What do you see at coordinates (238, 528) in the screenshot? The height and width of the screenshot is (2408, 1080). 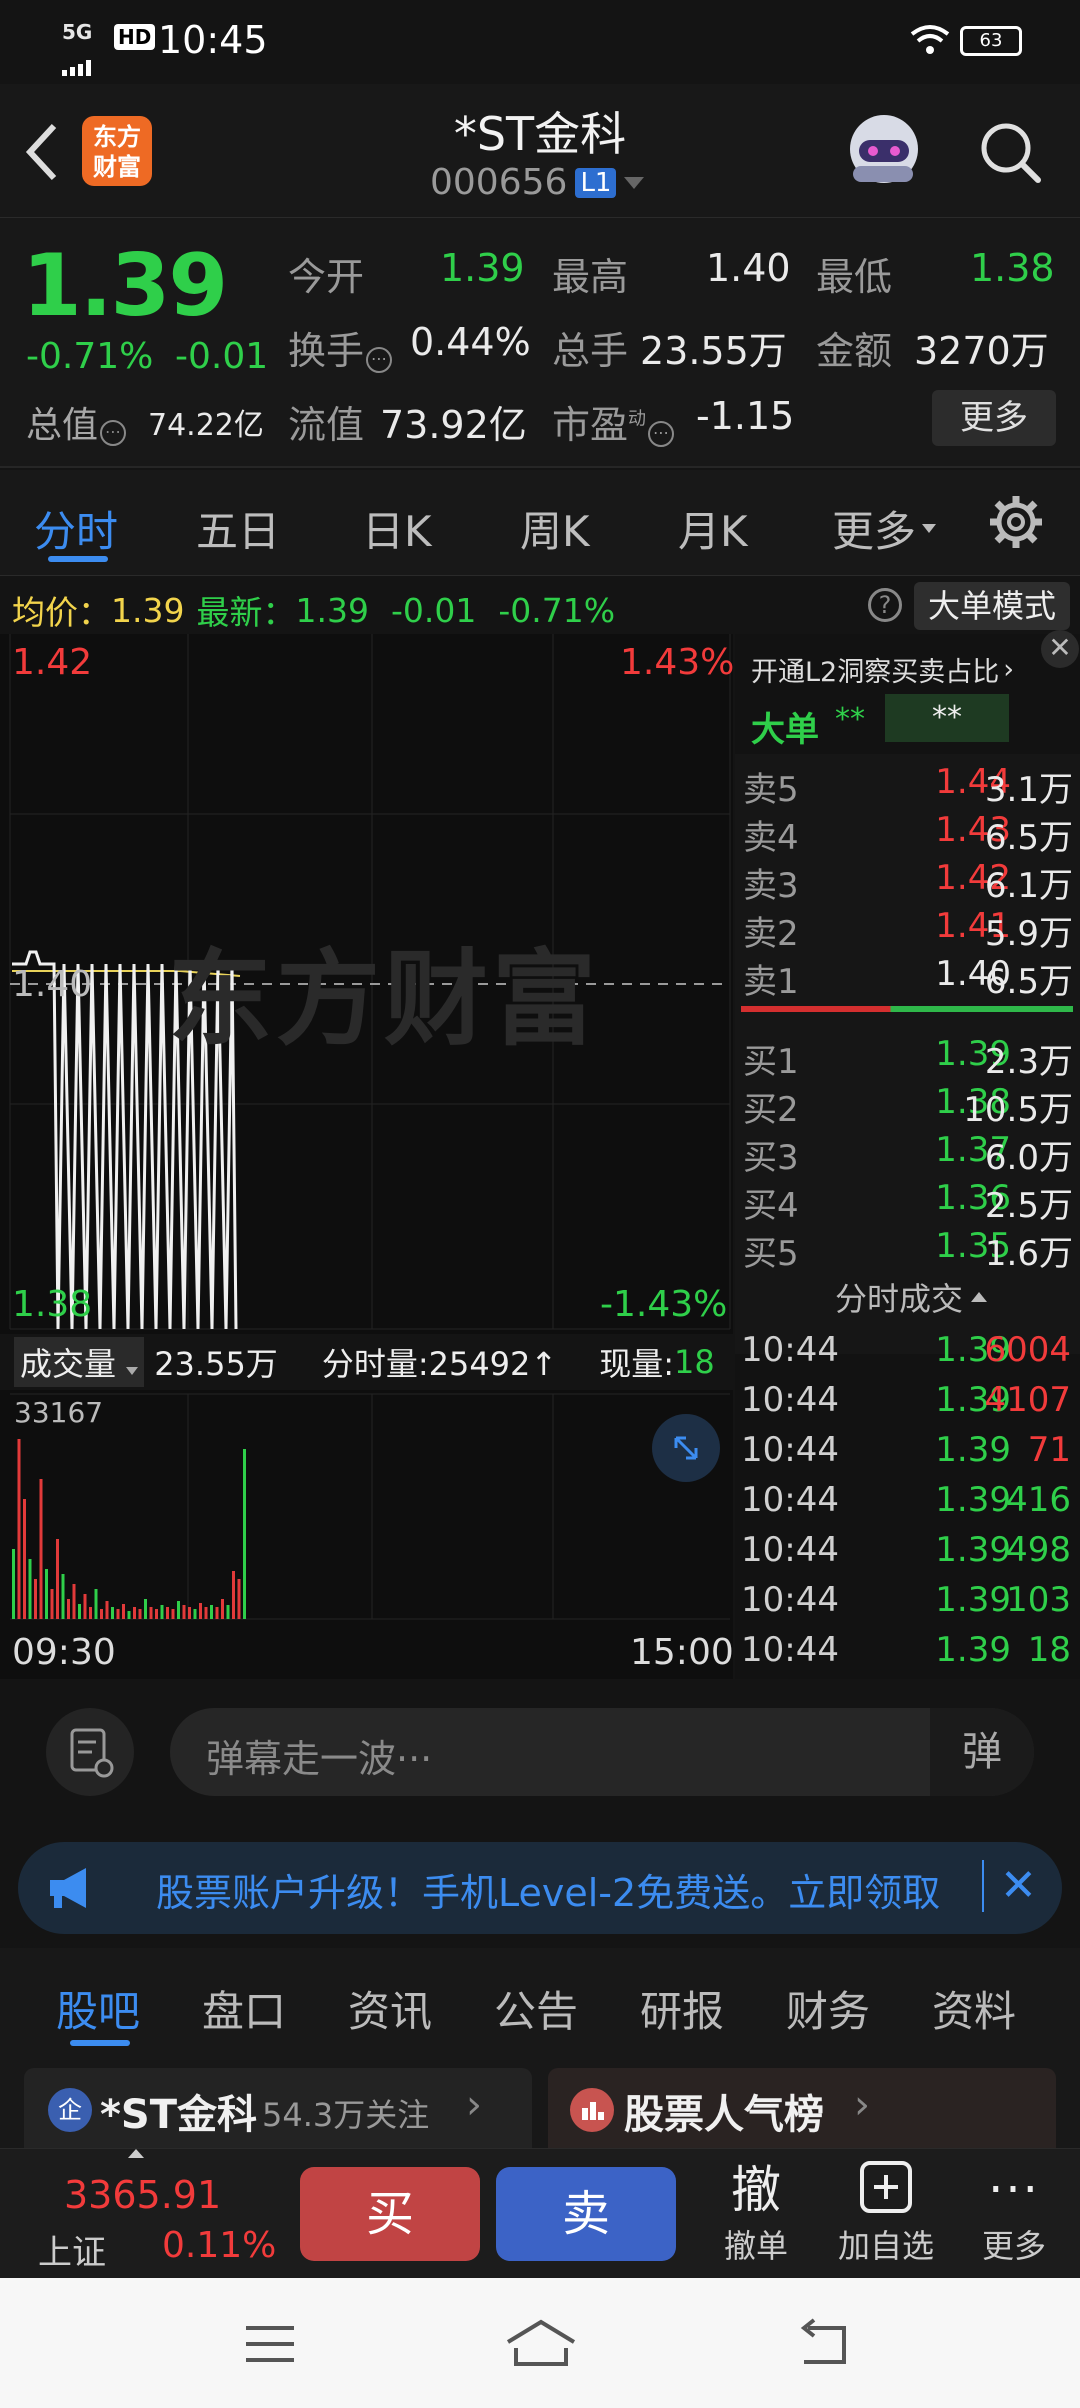 I see `tab-five-day: 五日` at bounding box center [238, 528].